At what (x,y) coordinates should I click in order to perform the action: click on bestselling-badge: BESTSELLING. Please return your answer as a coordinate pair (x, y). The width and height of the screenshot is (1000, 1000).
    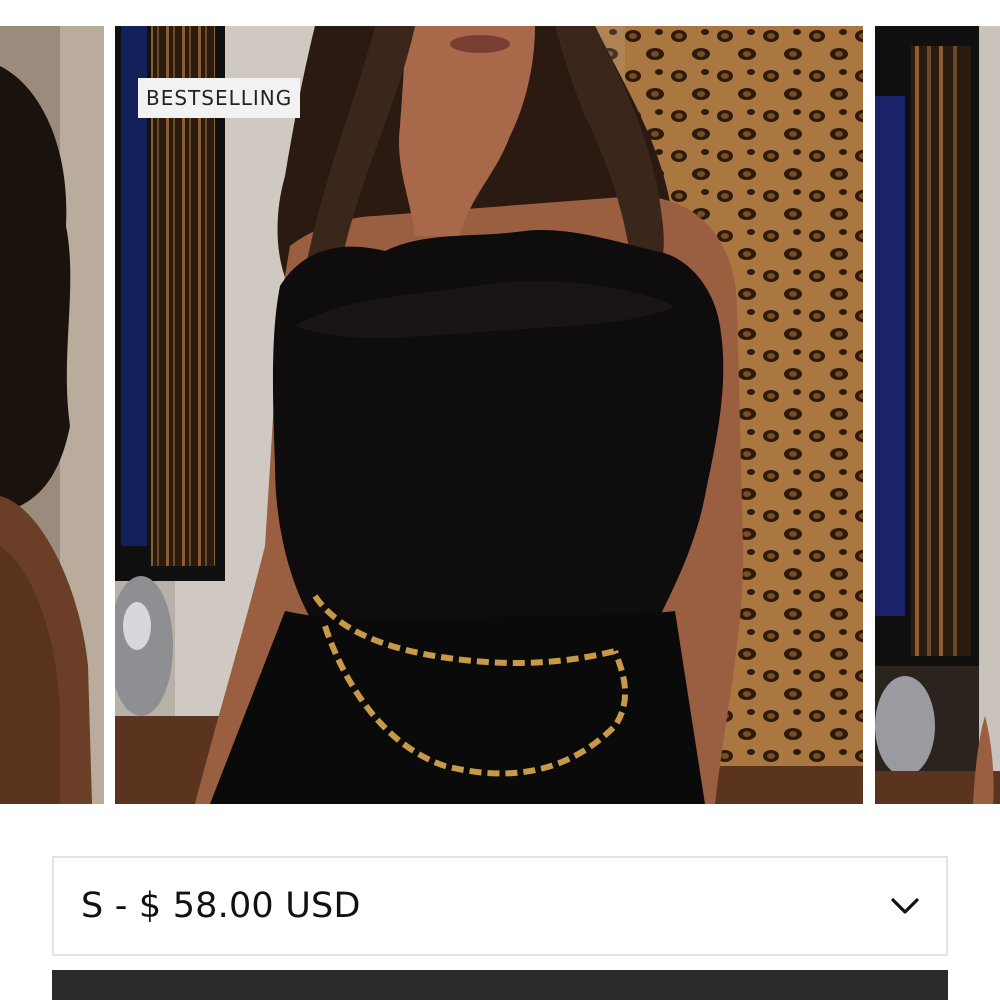
    Looking at the image, I should click on (219, 98).